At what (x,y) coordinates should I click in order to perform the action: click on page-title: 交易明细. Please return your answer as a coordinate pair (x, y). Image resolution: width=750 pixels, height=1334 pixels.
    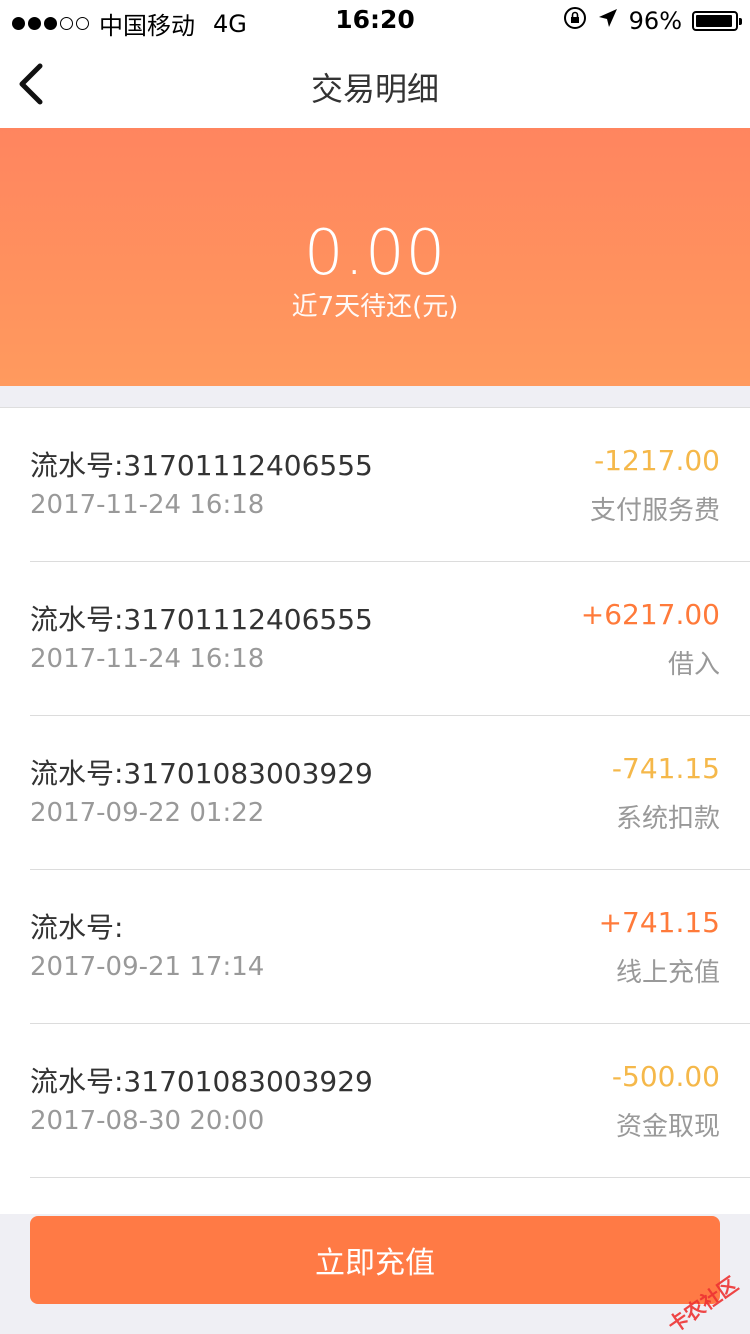
    Looking at the image, I should click on (374, 89).